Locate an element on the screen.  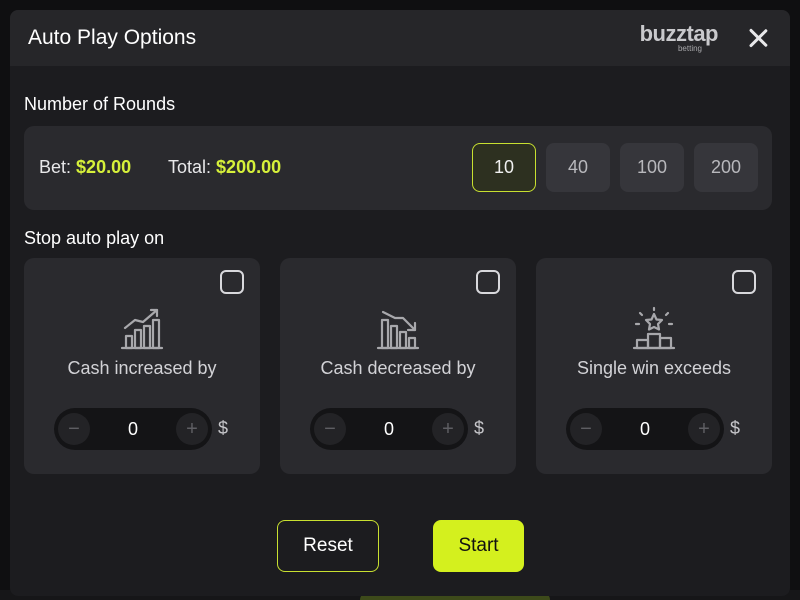
total-info: Total: $200.00 is located at coordinates (224, 167).